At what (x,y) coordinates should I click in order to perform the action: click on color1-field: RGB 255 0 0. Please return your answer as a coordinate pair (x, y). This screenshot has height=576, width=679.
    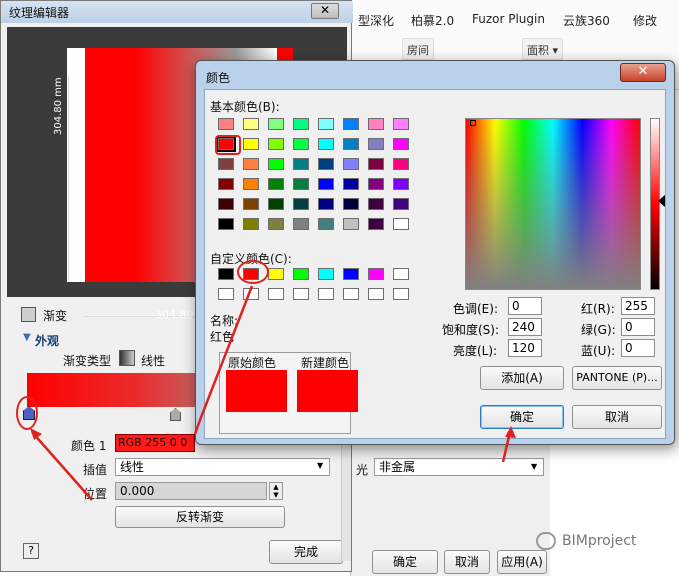
    Looking at the image, I should click on (155, 443).